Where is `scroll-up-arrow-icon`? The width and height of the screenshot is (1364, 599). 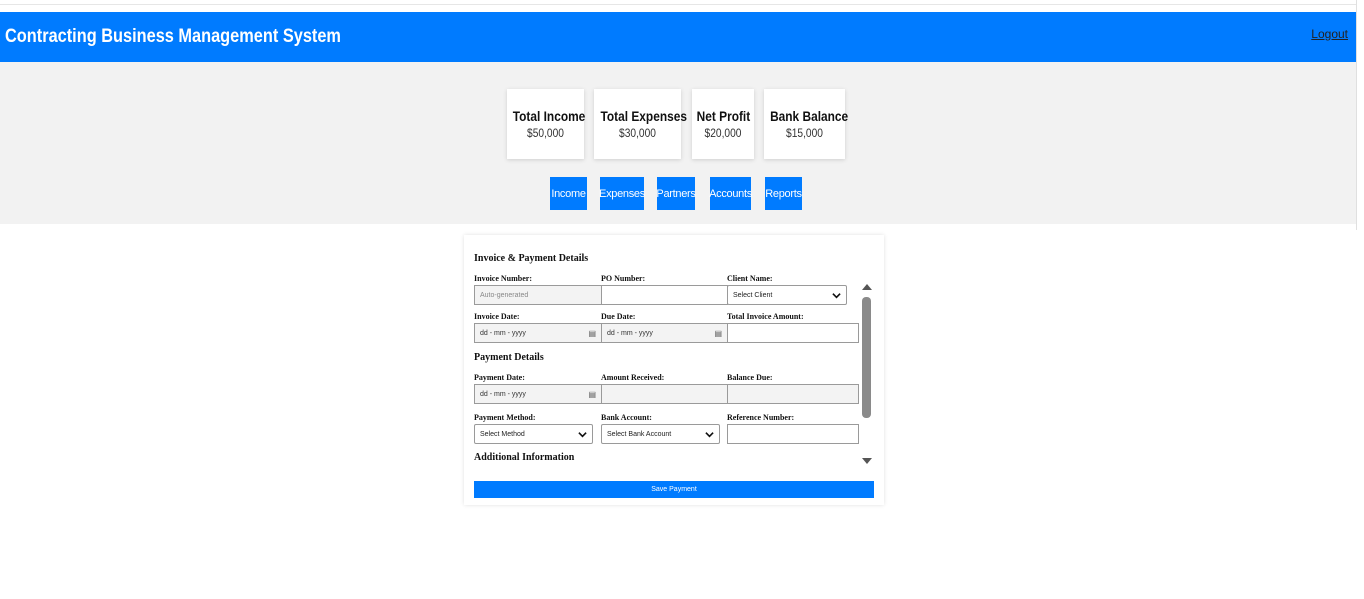
scroll-up-arrow-icon is located at coordinates (867, 287).